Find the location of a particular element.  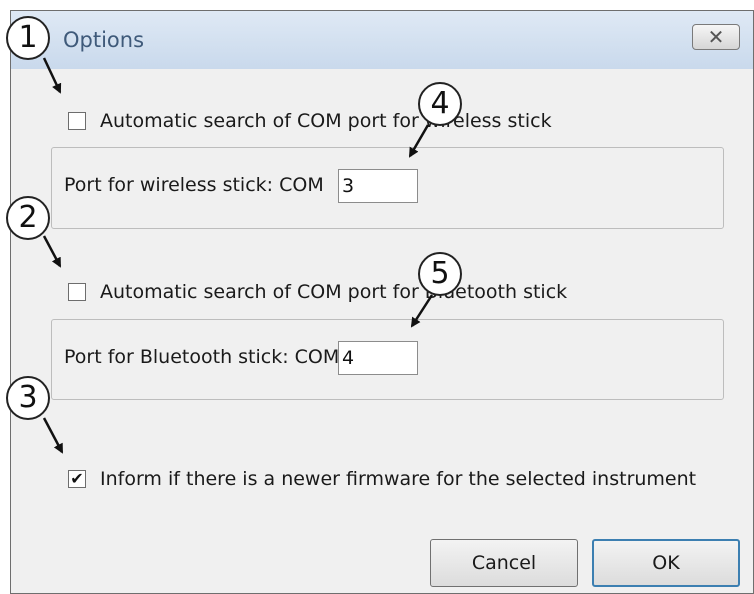

callout-5-arrow is located at coordinates (422, 311).